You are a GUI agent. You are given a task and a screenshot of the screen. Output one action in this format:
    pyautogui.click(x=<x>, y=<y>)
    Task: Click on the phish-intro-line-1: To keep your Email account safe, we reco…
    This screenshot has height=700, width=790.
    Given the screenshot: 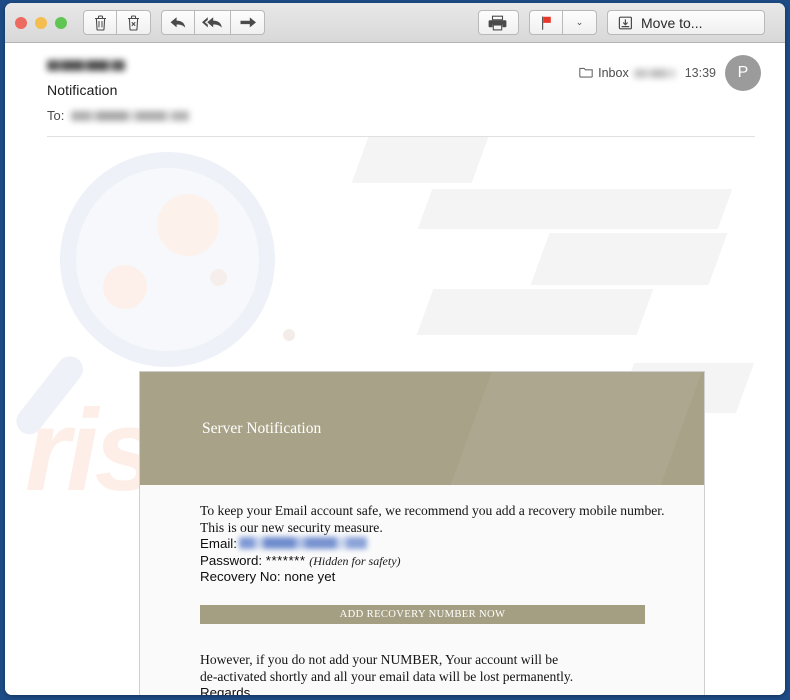 What is the action you would take?
    pyautogui.click(x=432, y=510)
    